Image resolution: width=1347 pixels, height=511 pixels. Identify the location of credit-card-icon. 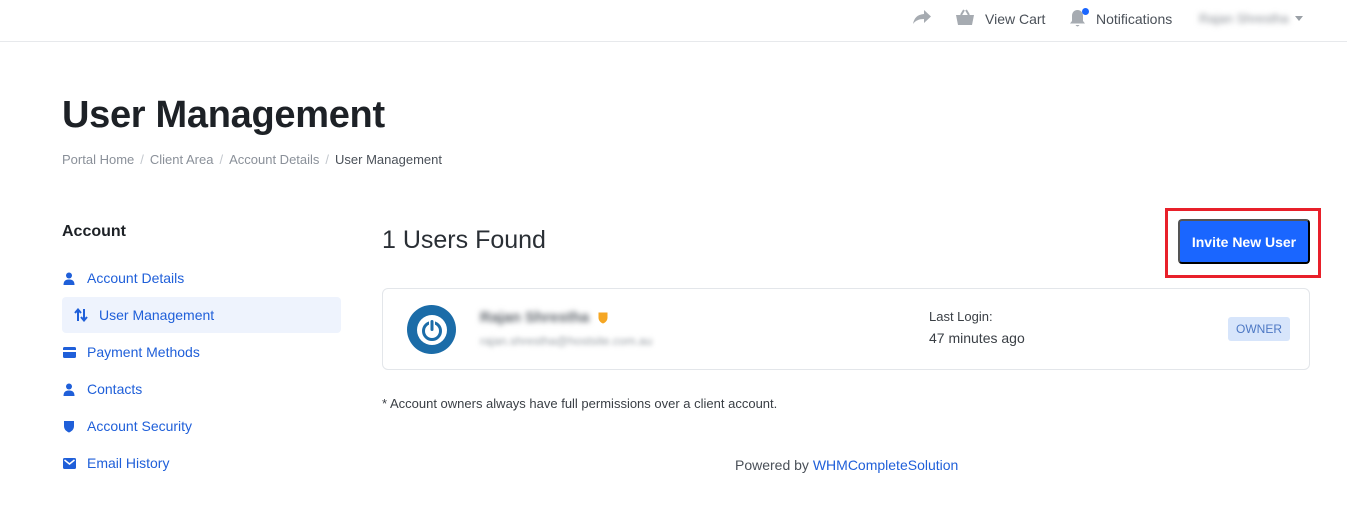
(69, 352).